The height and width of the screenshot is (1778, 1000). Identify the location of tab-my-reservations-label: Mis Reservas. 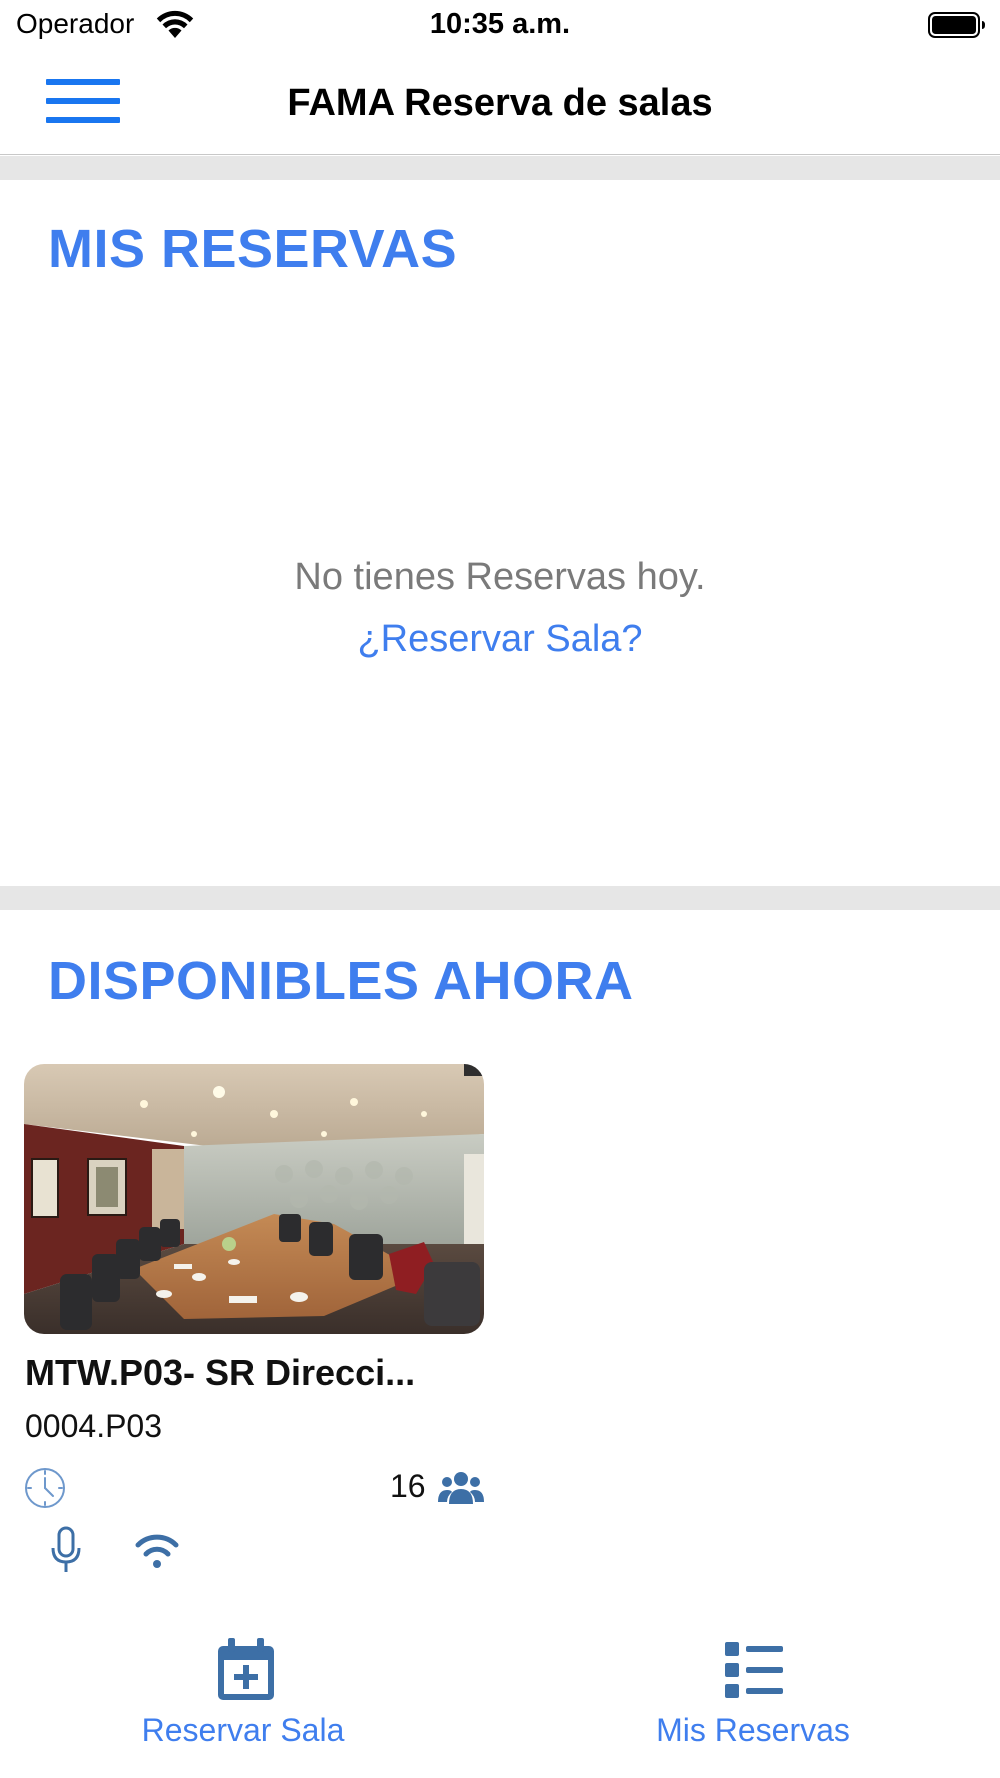
(753, 1730).